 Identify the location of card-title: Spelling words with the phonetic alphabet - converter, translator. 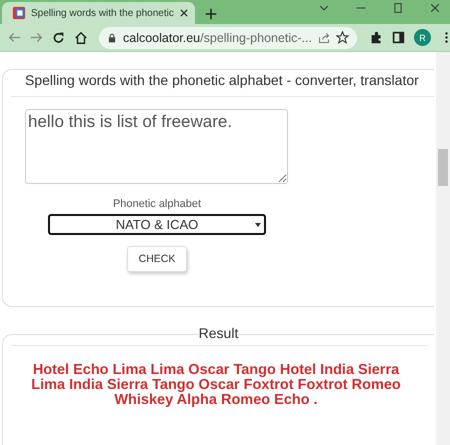
(222, 83).